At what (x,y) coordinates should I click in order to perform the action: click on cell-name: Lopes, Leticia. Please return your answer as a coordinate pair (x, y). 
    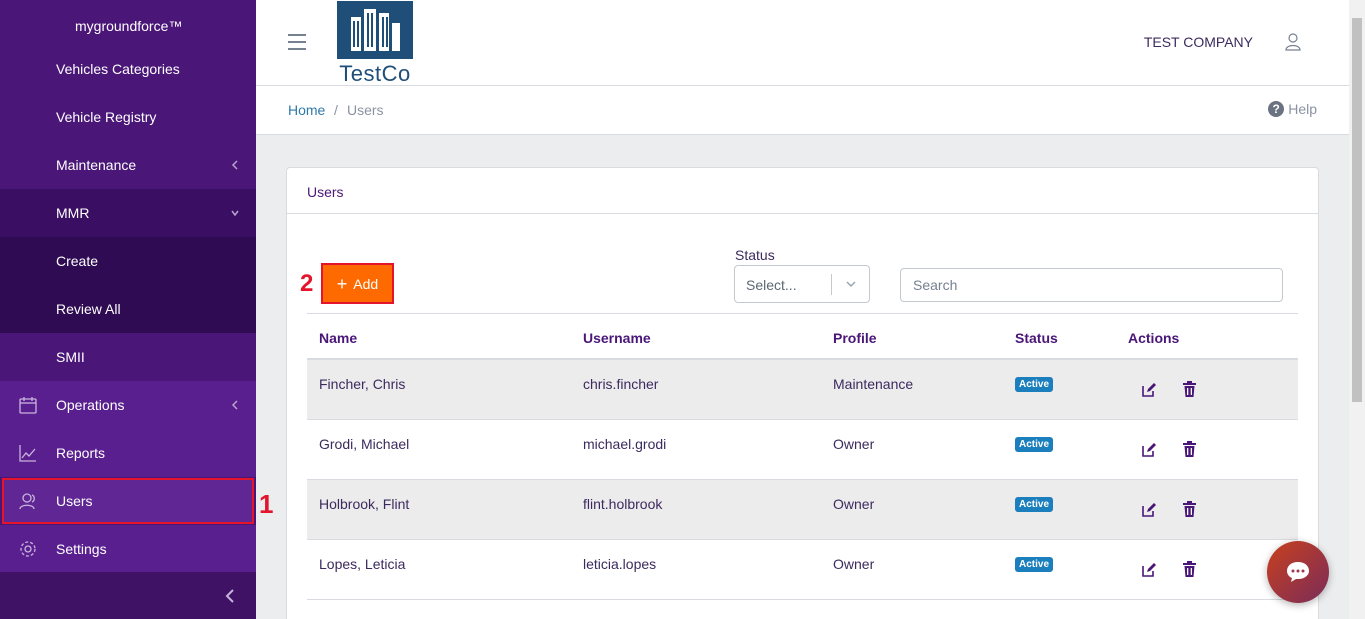
    Looking at the image, I should click on (362, 564).